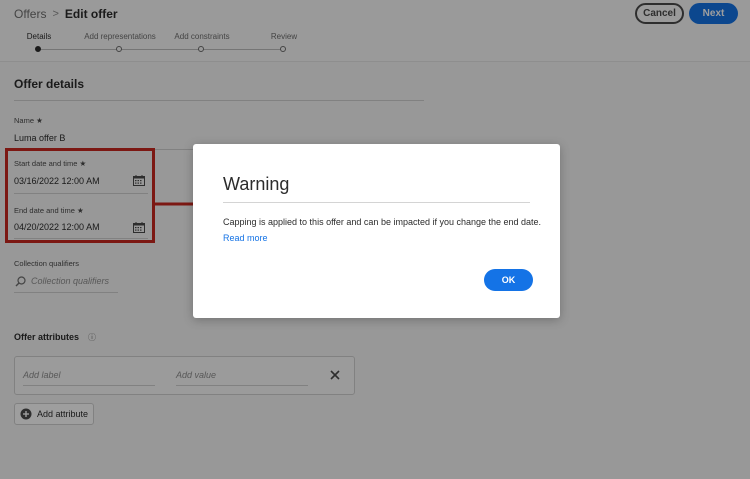  Describe the element at coordinates (245, 238) in the screenshot. I see `read-more-link: Read more` at that location.